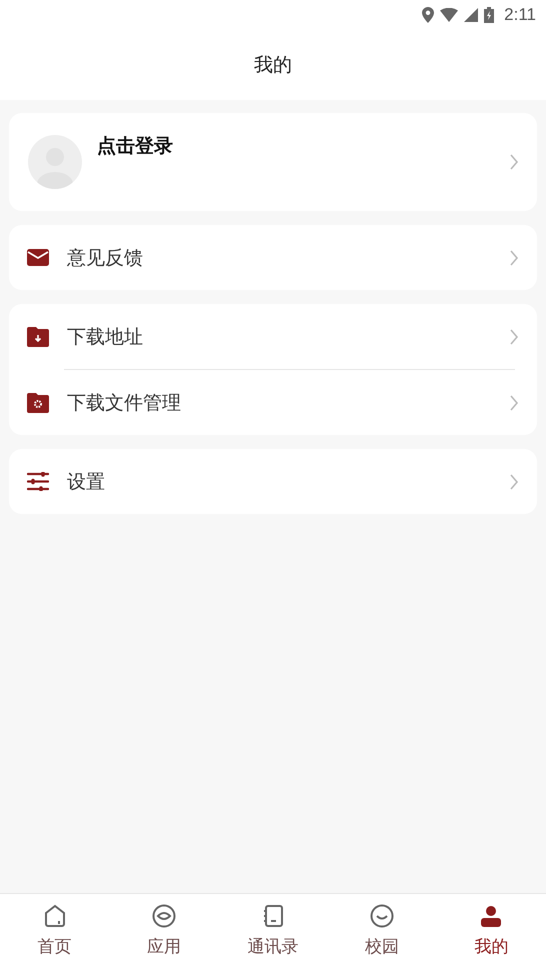 The width and height of the screenshot is (546, 968). What do you see at coordinates (491, 931) in the screenshot?
I see `tab-item: 我的` at bounding box center [491, 931].